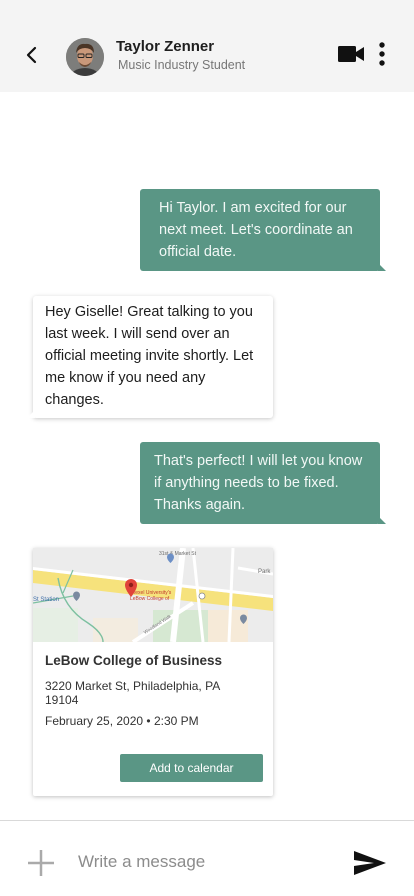  I want to click on add-attachment-button, so click(41, 863).